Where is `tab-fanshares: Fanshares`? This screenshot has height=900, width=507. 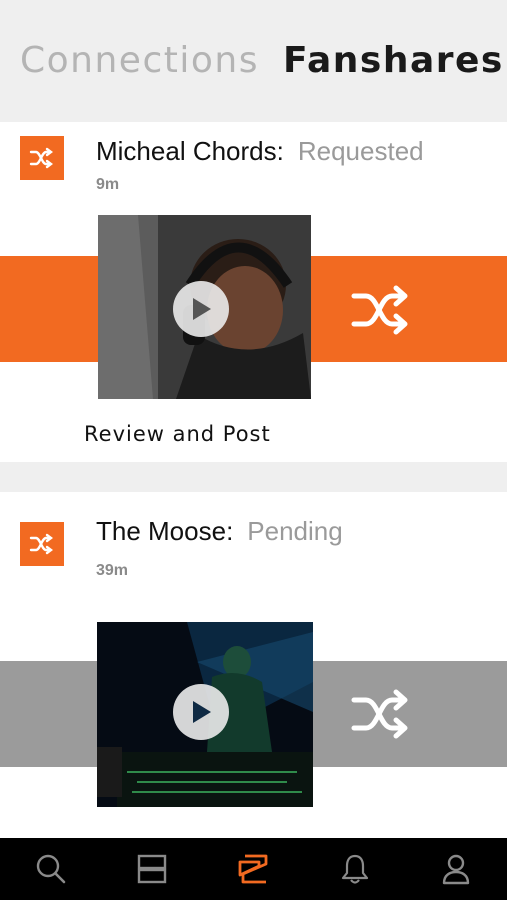 tab-fanshares: Fanshares is located at coordinates (393, 60).